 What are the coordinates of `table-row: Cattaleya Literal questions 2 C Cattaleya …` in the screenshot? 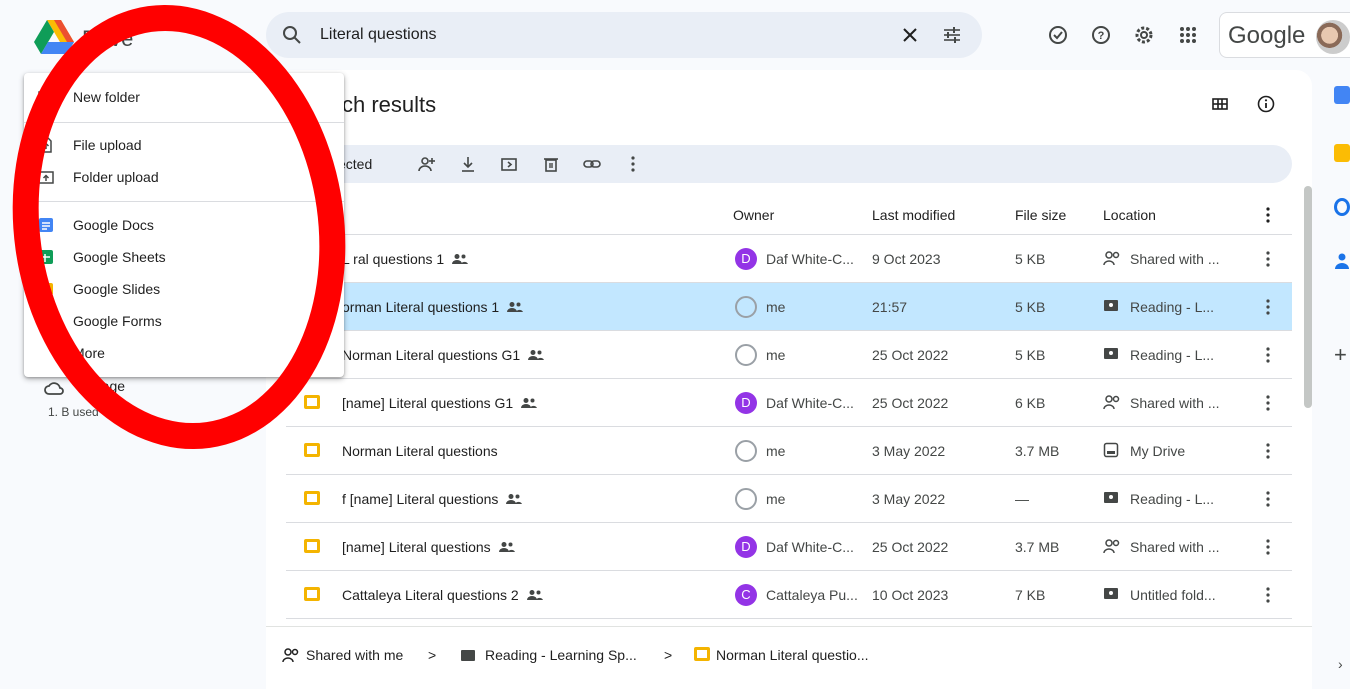 It's located at (789, 595).